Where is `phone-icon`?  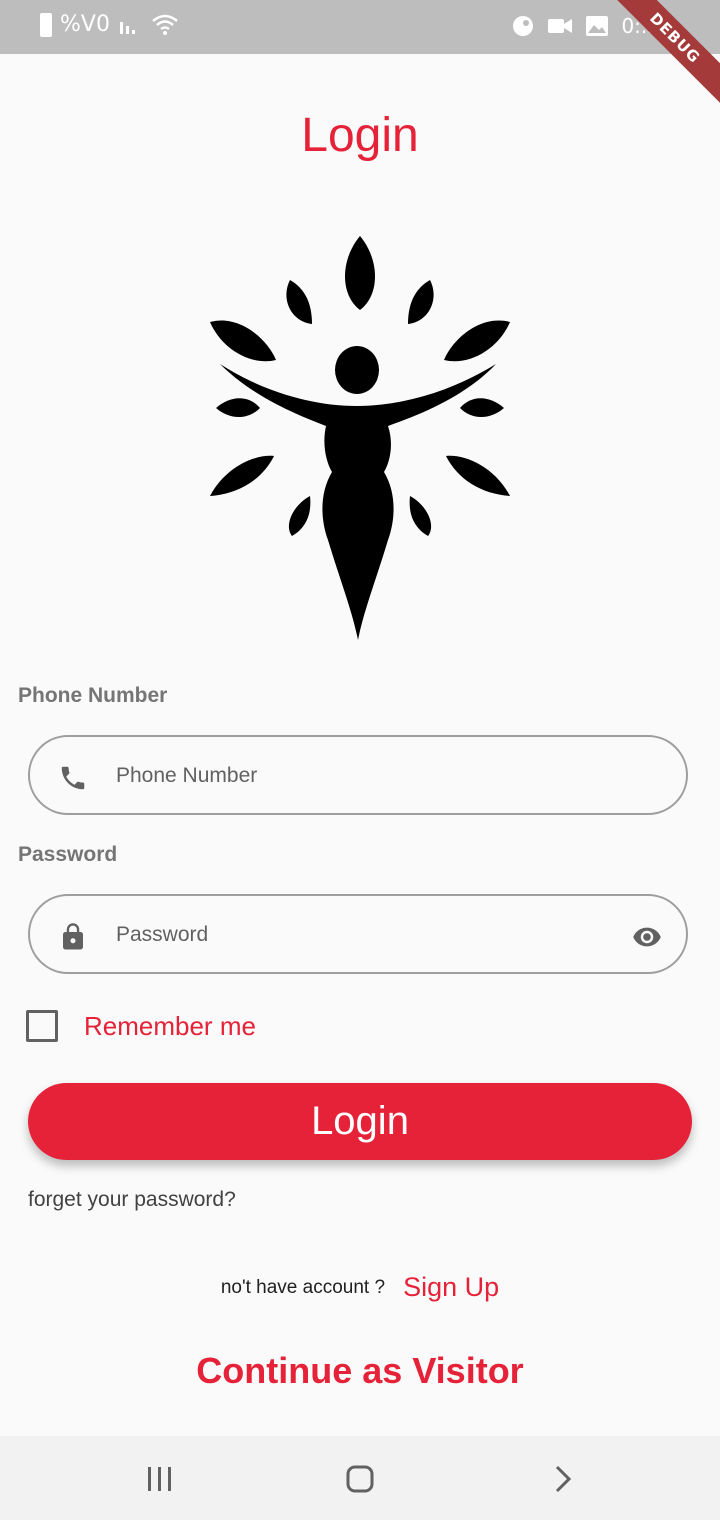 phone-icon is located at coordinates (73, 778).